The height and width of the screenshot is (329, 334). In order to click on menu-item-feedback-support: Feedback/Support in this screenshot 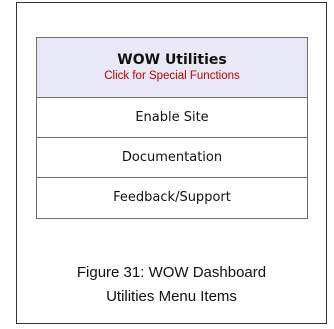, I will do `click(172, 198)`.